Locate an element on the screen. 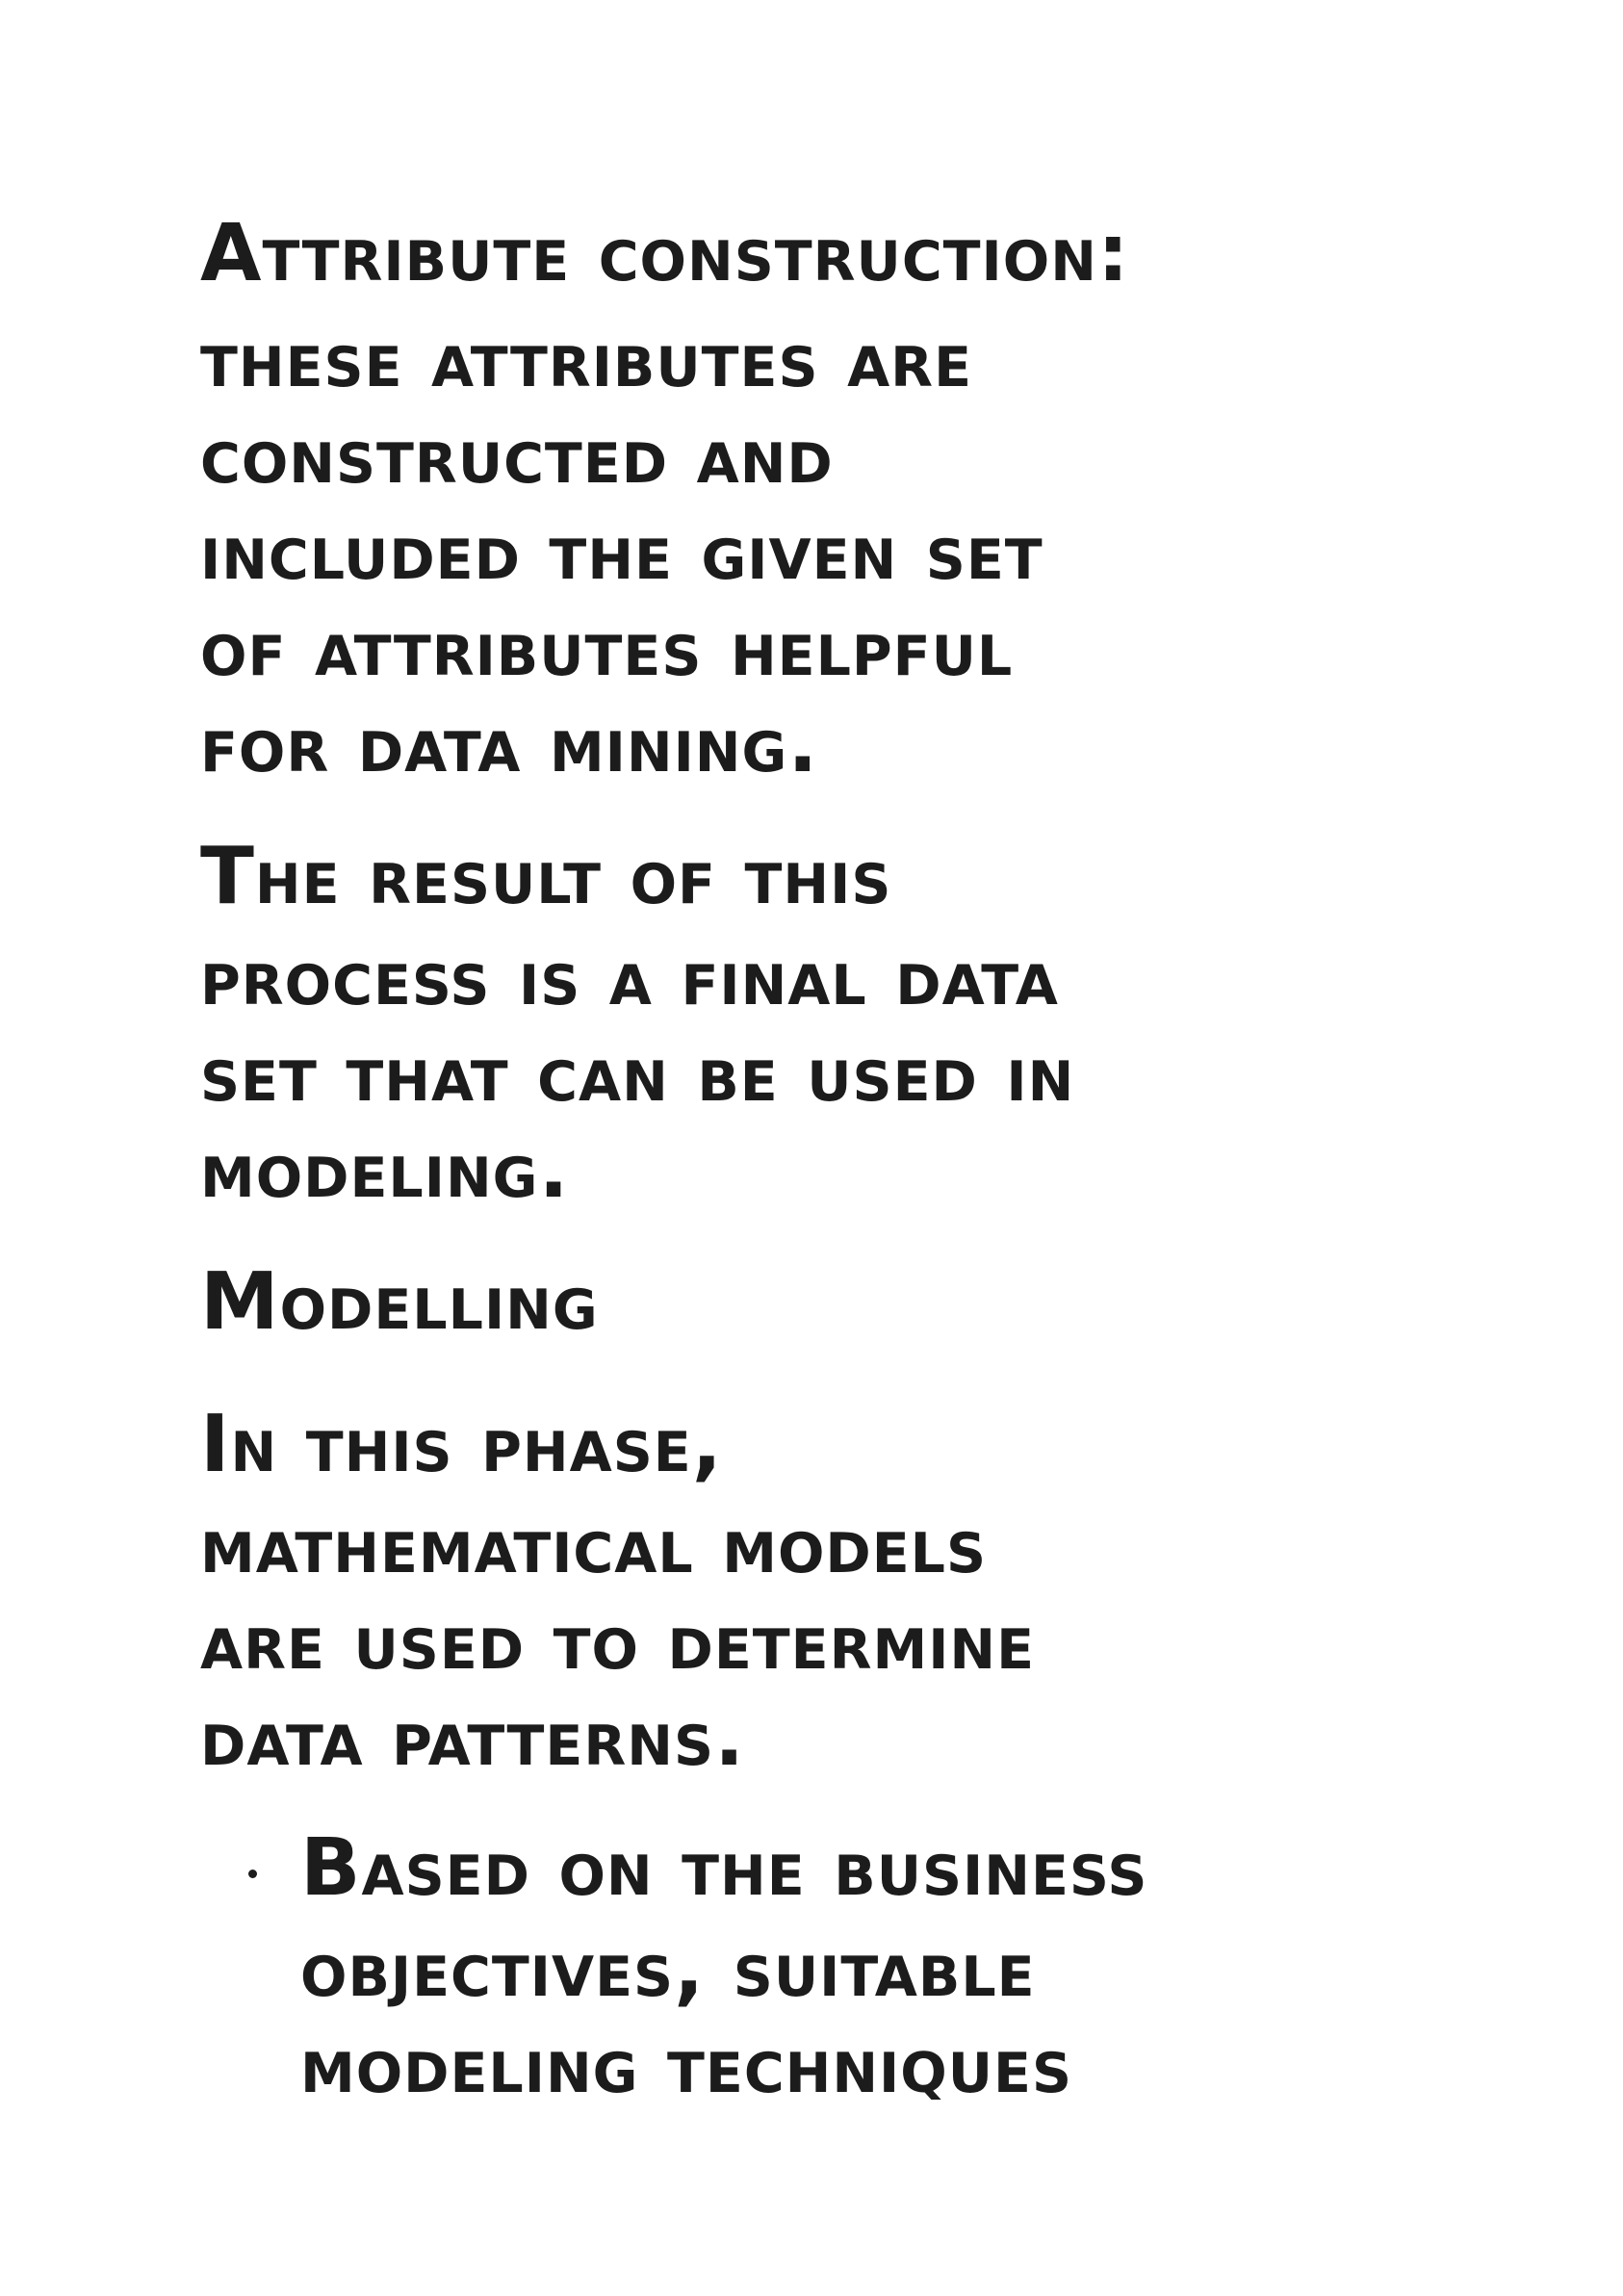 The height and width of the screenshot is (2296, 1623). paragraph-line: are used to determine is located at coordinates (618, 1642).